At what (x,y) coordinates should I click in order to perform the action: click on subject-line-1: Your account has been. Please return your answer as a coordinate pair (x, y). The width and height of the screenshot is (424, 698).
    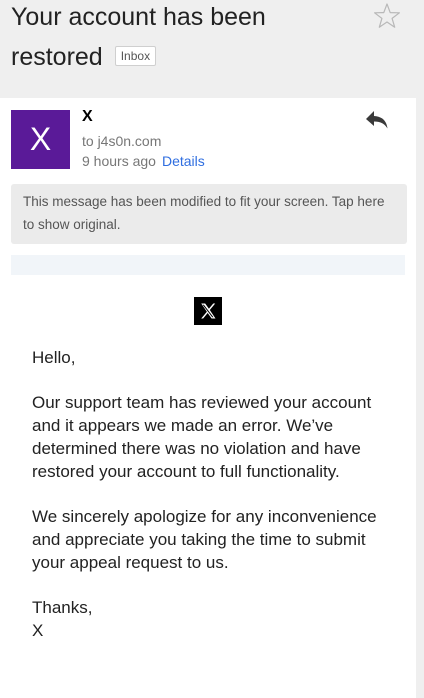
    Looking at the image, I should click on (138, 17).